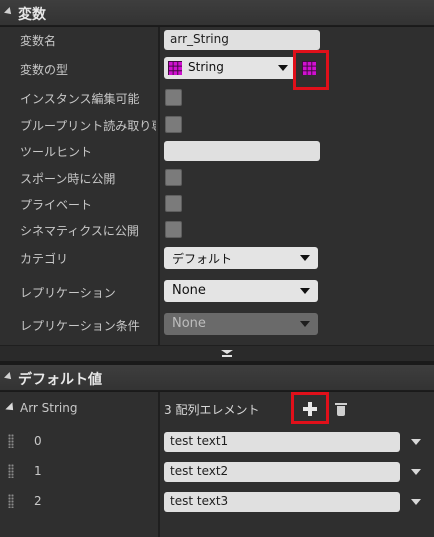 The image size is (434, 537). I want to click on replication-label: レプリケーション, so click(68, 293).